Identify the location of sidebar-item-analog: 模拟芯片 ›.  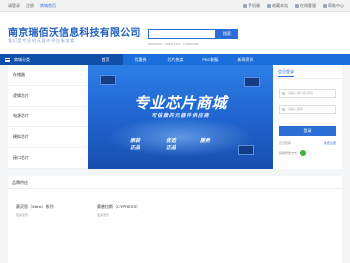
(48, 138).